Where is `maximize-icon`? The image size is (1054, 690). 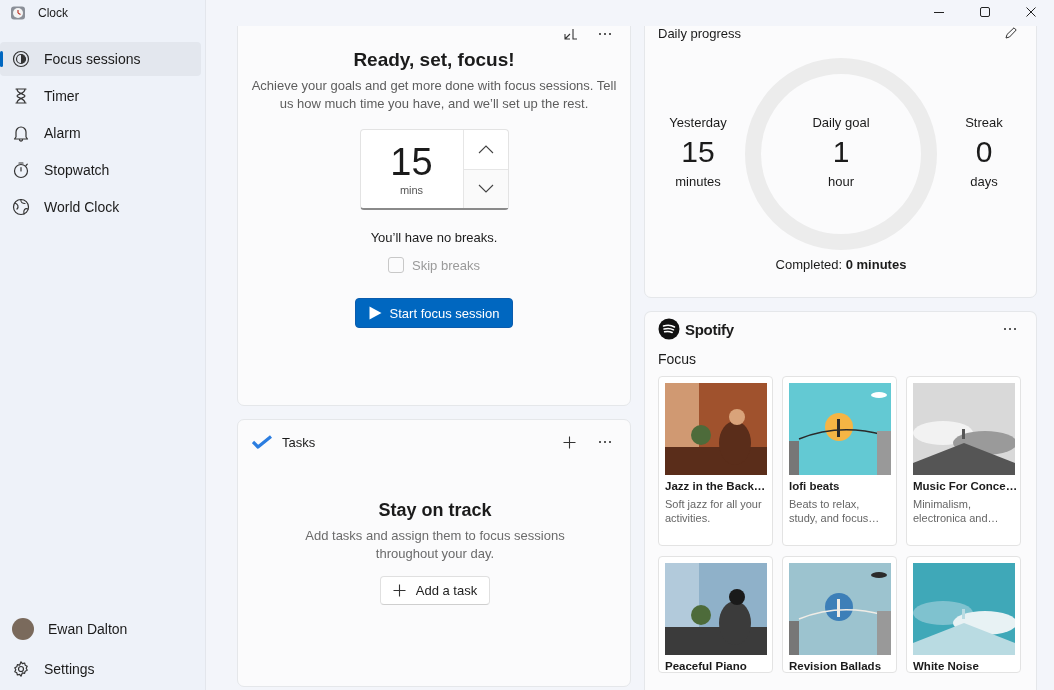
maximize-icon is located at coordinates (985, 12).